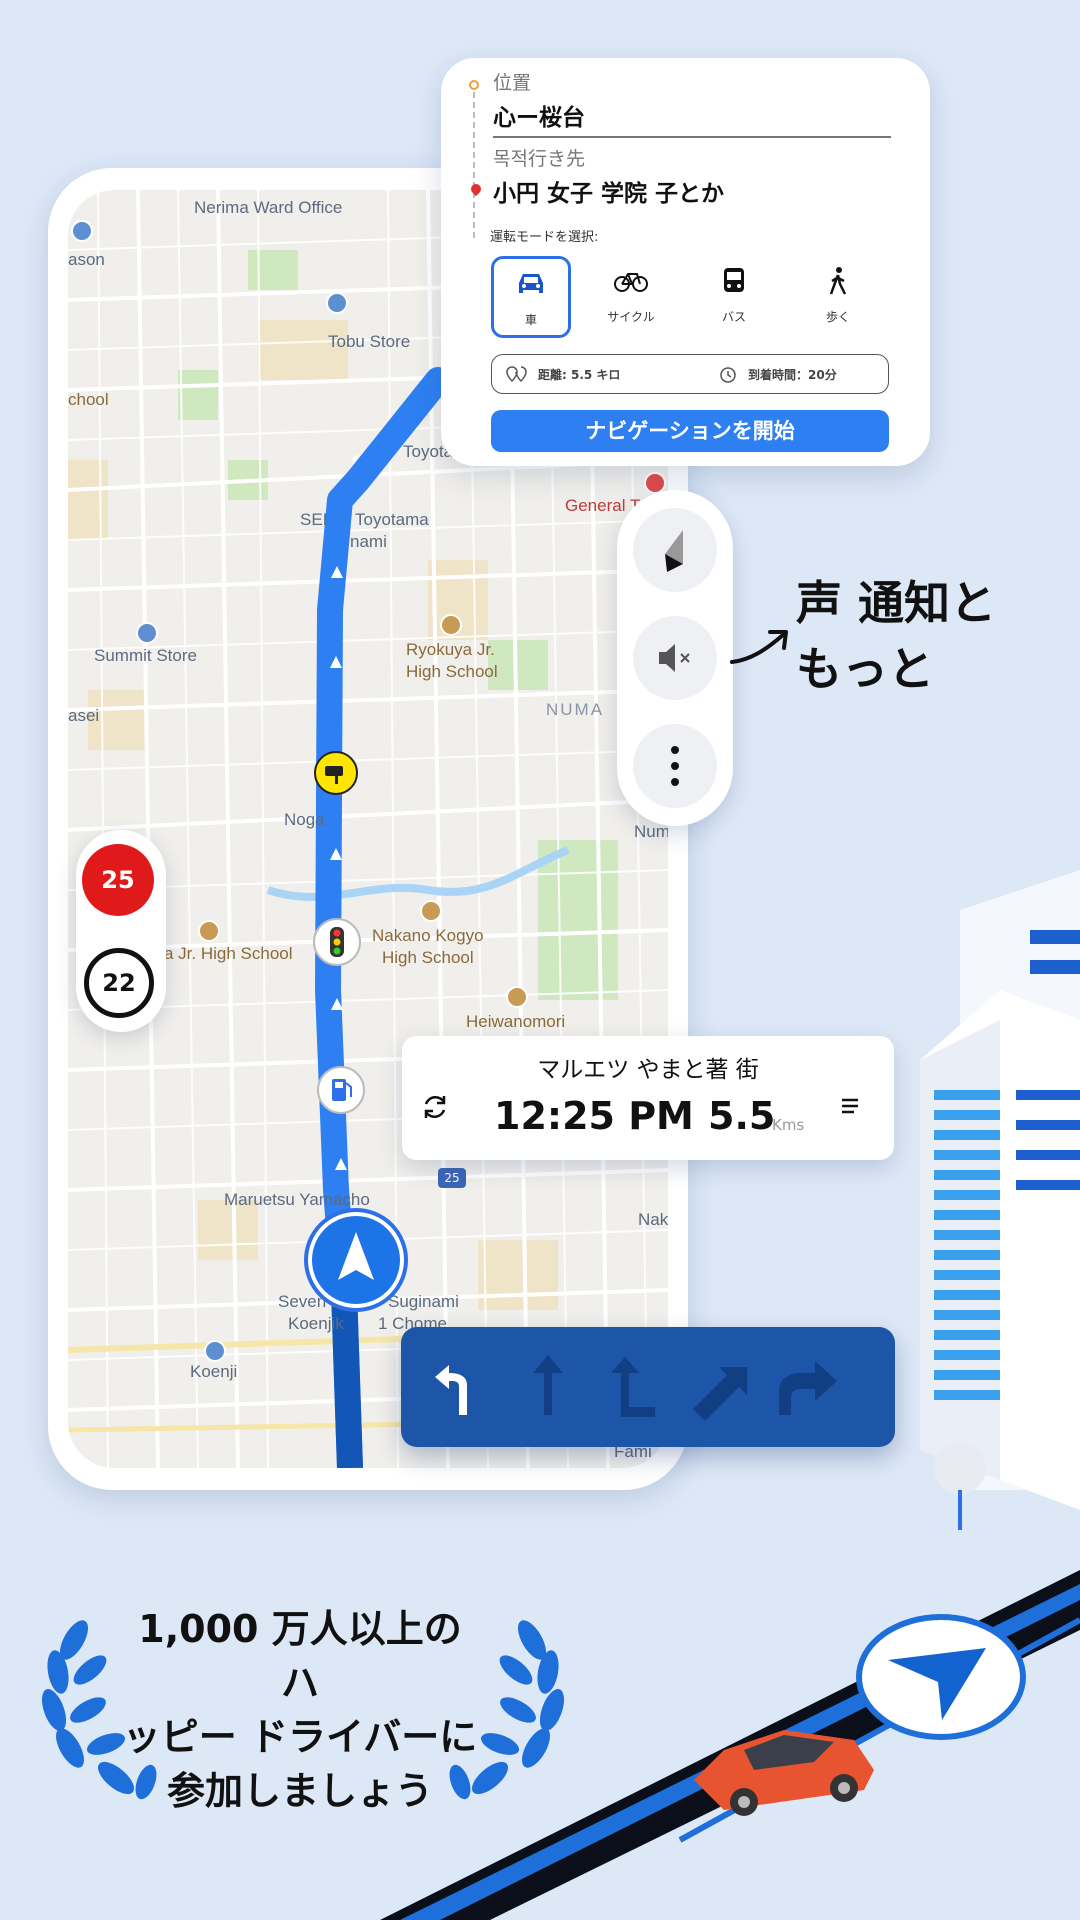  I want to click on divider, so click(692, 137).